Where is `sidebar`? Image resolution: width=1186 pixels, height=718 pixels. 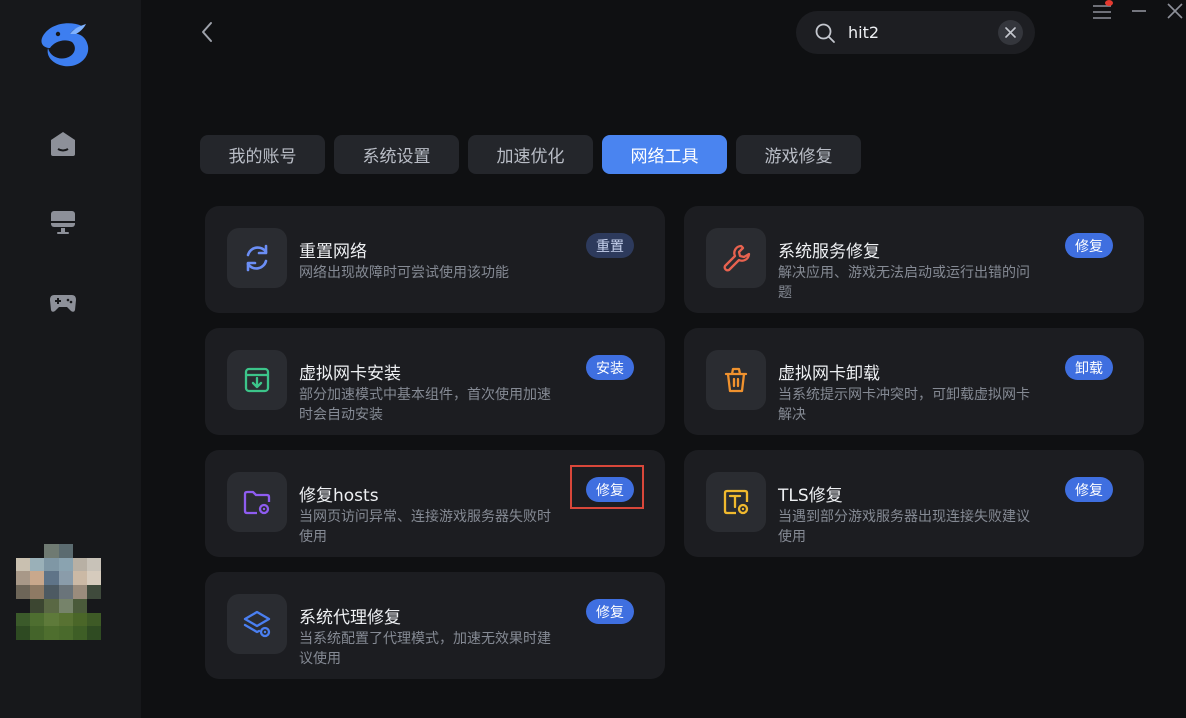 sidebar is located at coordinates (70, 359).